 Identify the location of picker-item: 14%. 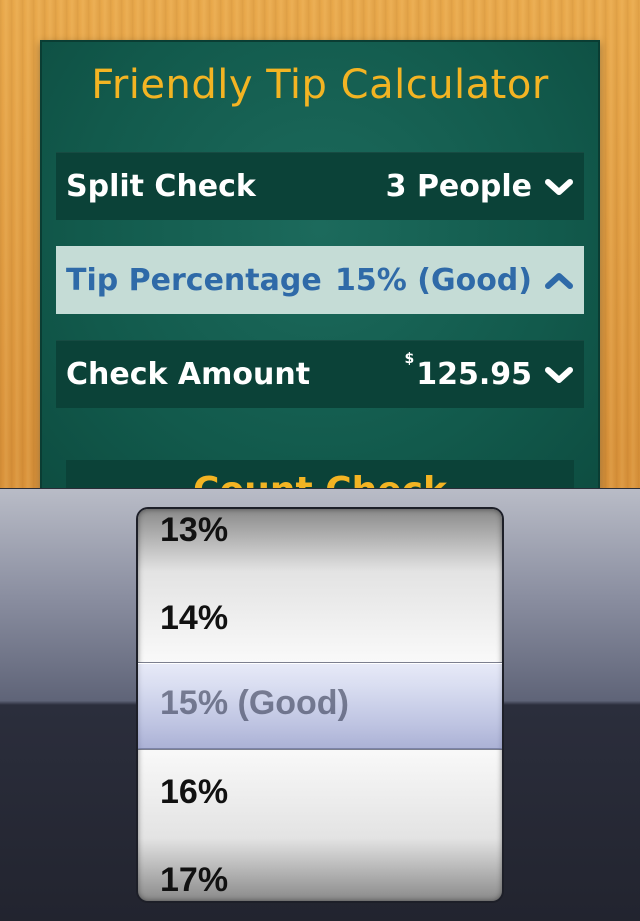
(194, 618).